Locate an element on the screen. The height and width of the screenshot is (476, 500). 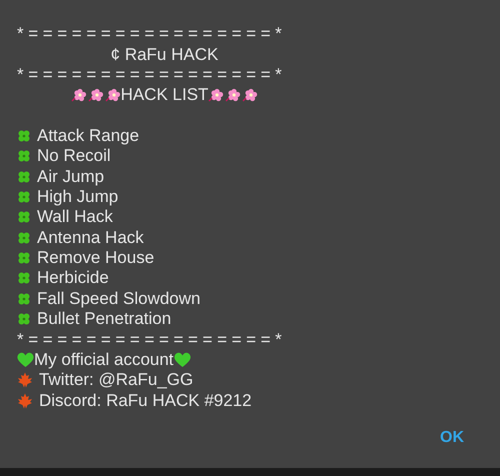
feature-item: Wall Hack is located at coordinates (75, 217).